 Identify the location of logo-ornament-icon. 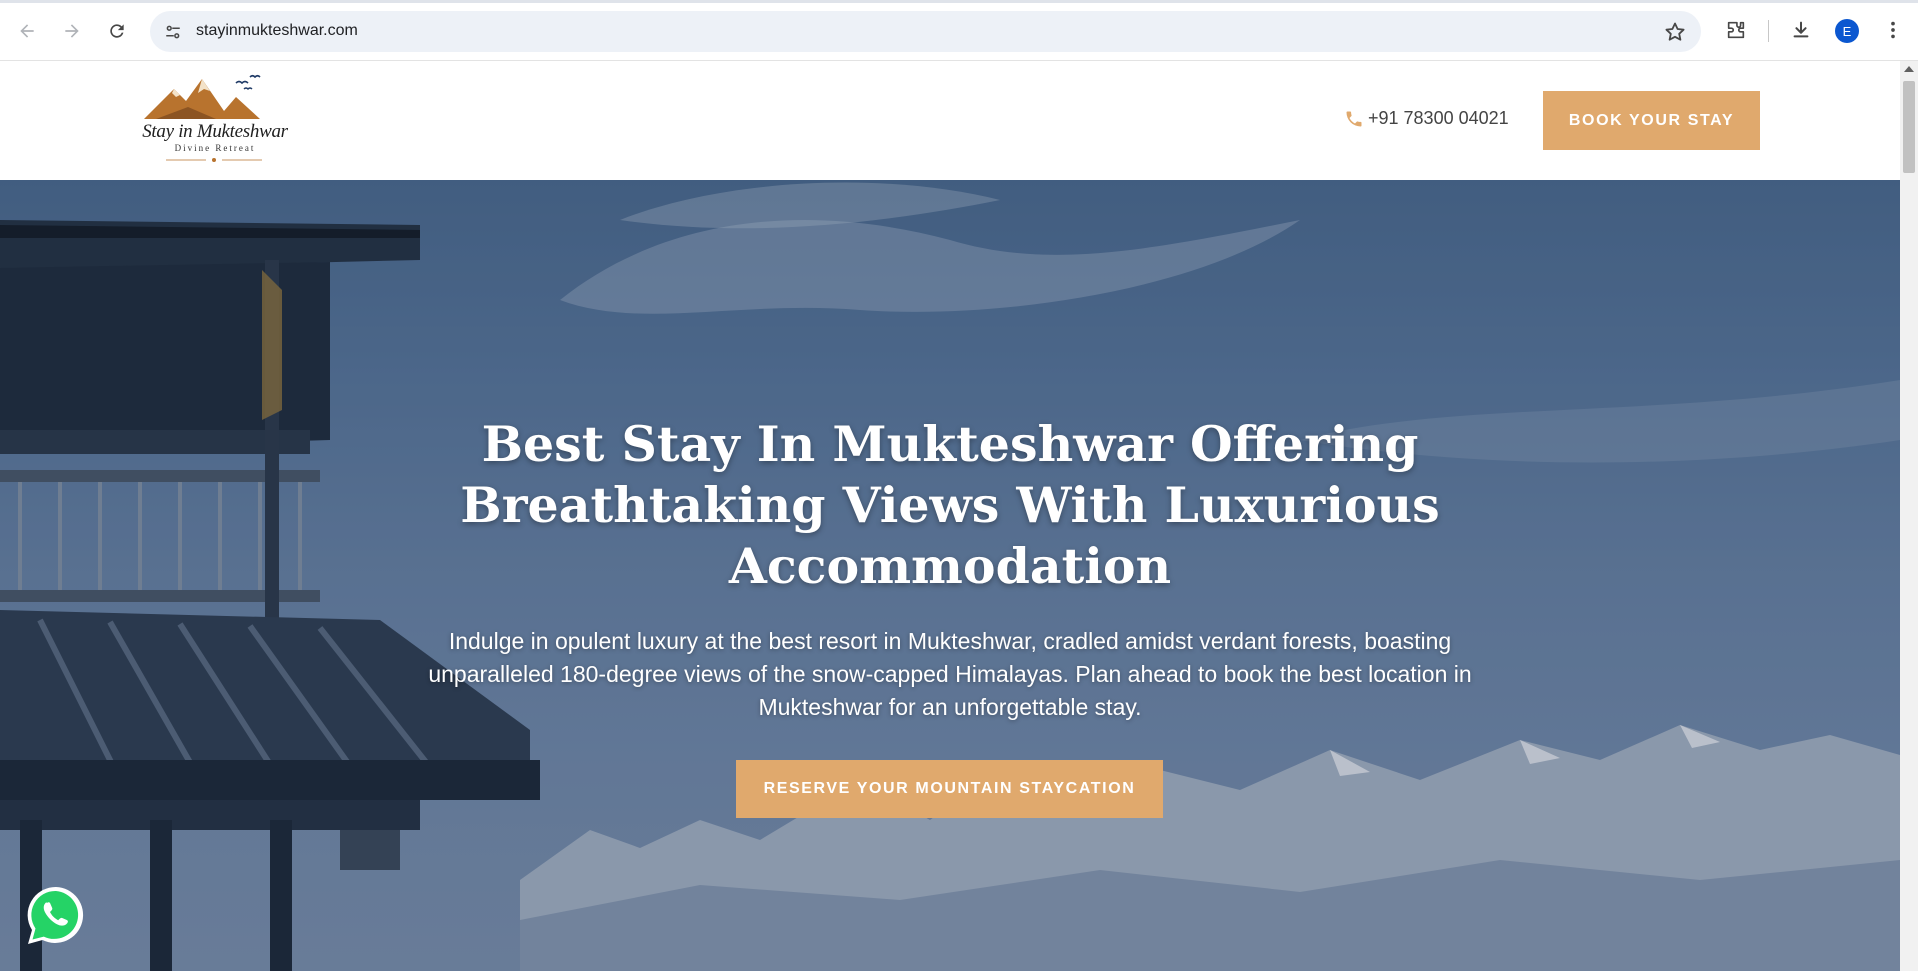
(214, 160).